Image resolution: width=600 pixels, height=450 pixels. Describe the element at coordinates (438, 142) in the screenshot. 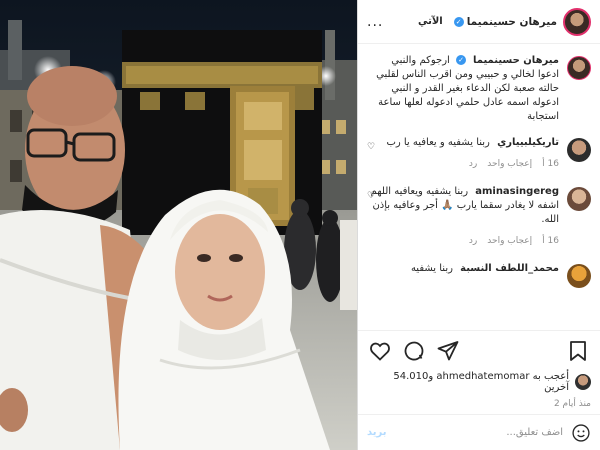

I see `comment-text: ربنا يشفيه و يعافيه يا رب` at that location.